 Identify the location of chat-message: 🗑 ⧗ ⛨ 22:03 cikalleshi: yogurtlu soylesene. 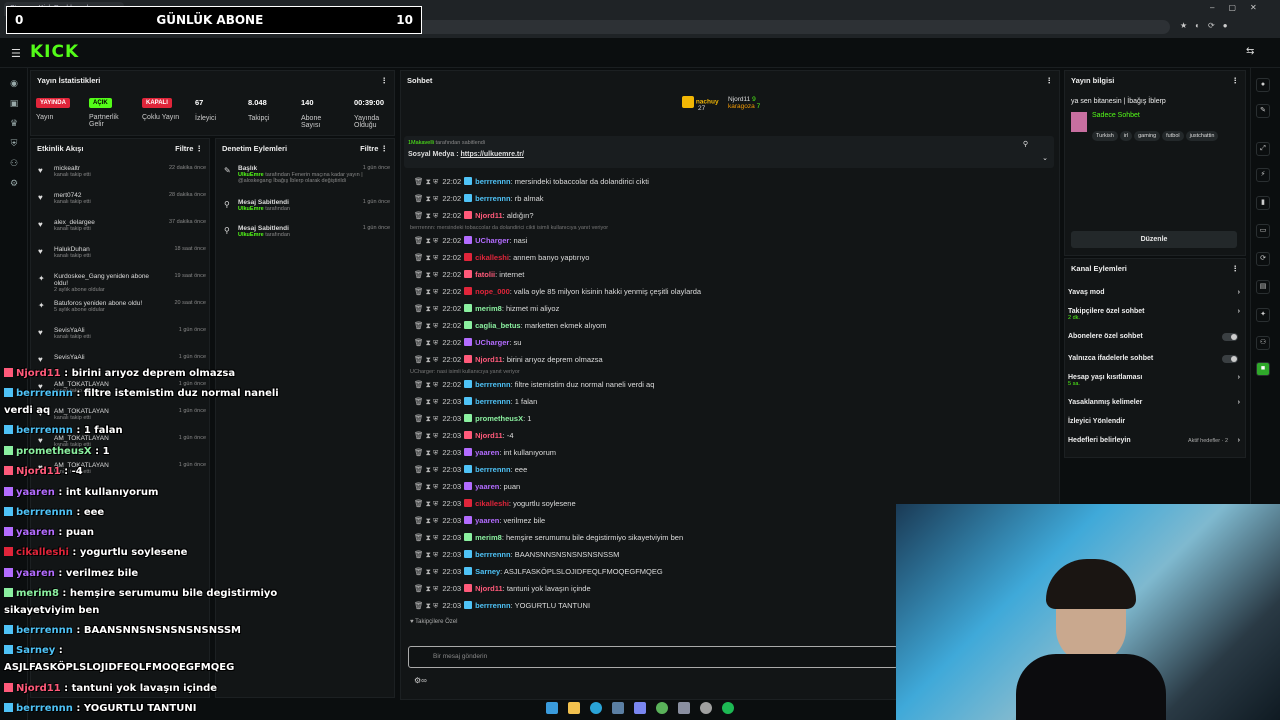
(495, 504).